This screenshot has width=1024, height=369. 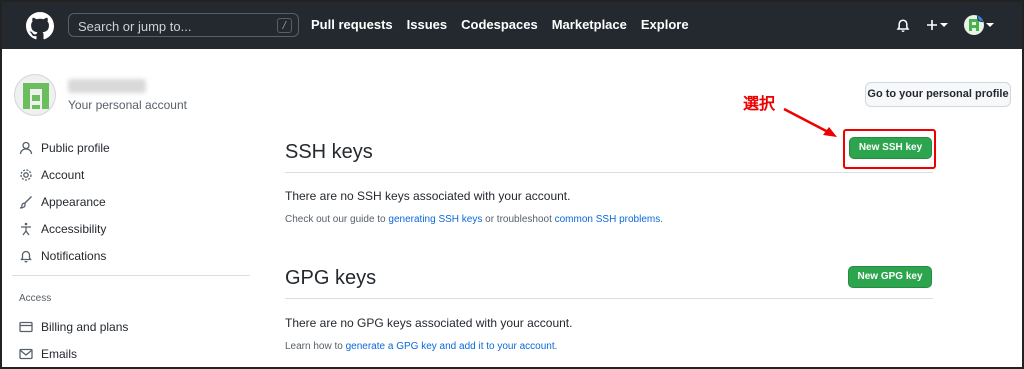 What do you see at coordinates (63, 175) in the screenshot?
I see `sidebar-item-label: Account` at bounding box center [63, 175].